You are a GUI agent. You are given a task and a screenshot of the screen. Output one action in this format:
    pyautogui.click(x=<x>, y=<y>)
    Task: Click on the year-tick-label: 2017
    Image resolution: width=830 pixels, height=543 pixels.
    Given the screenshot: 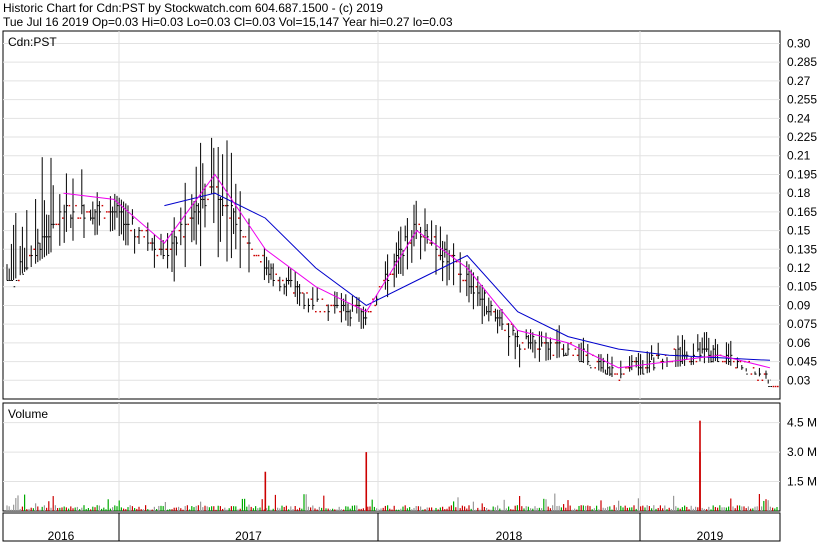 What is the action you would take?
    pyautogui.click(x=248, y=536)
    